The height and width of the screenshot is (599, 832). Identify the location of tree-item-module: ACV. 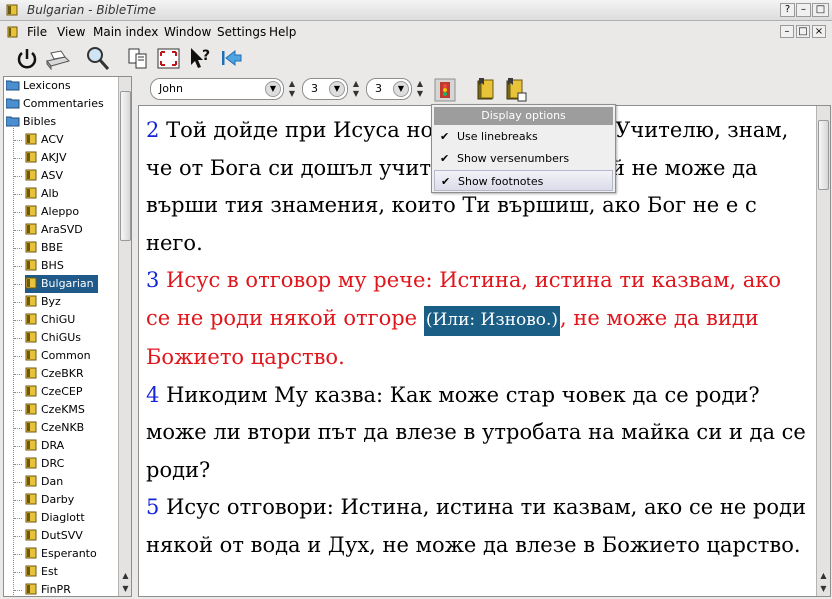
(46, 140).